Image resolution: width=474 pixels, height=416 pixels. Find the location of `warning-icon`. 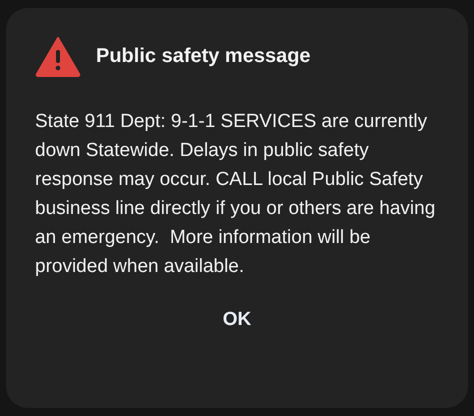

warning-icon is located at coordinates (58, 56).